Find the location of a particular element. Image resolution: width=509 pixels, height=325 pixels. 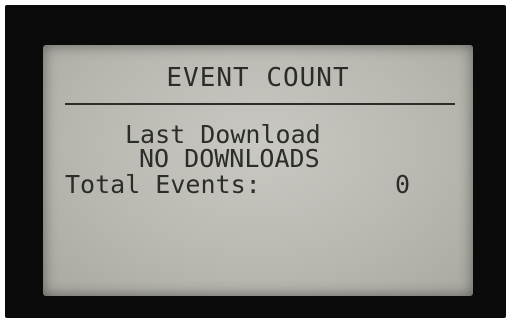

total-events-label: Total Events: is located at coordinates (163, 184).